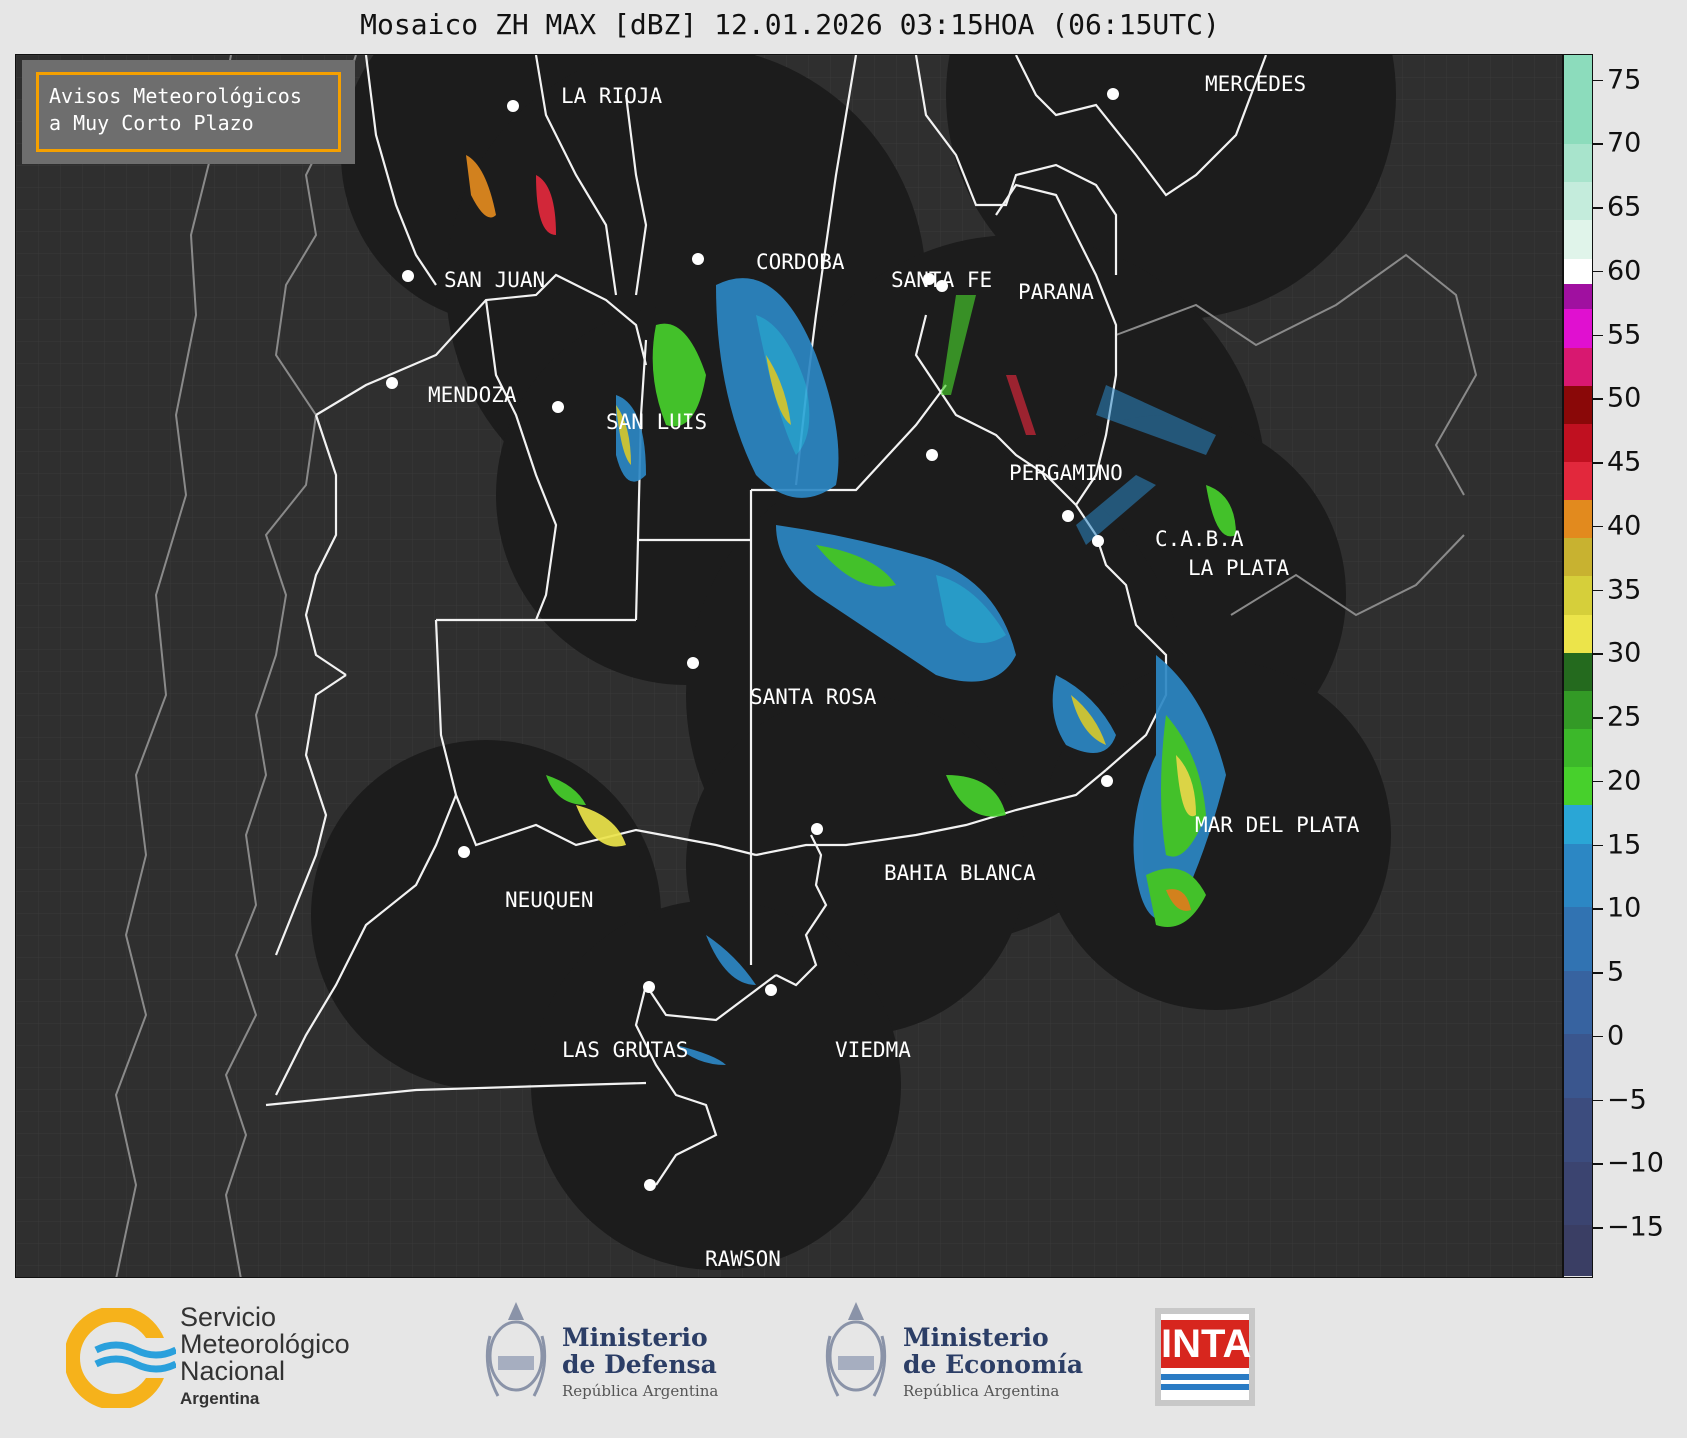 This screenshot has width=1687, height=1438. I want to click on colorbar-tick-label: 30, so click(1624, 653).